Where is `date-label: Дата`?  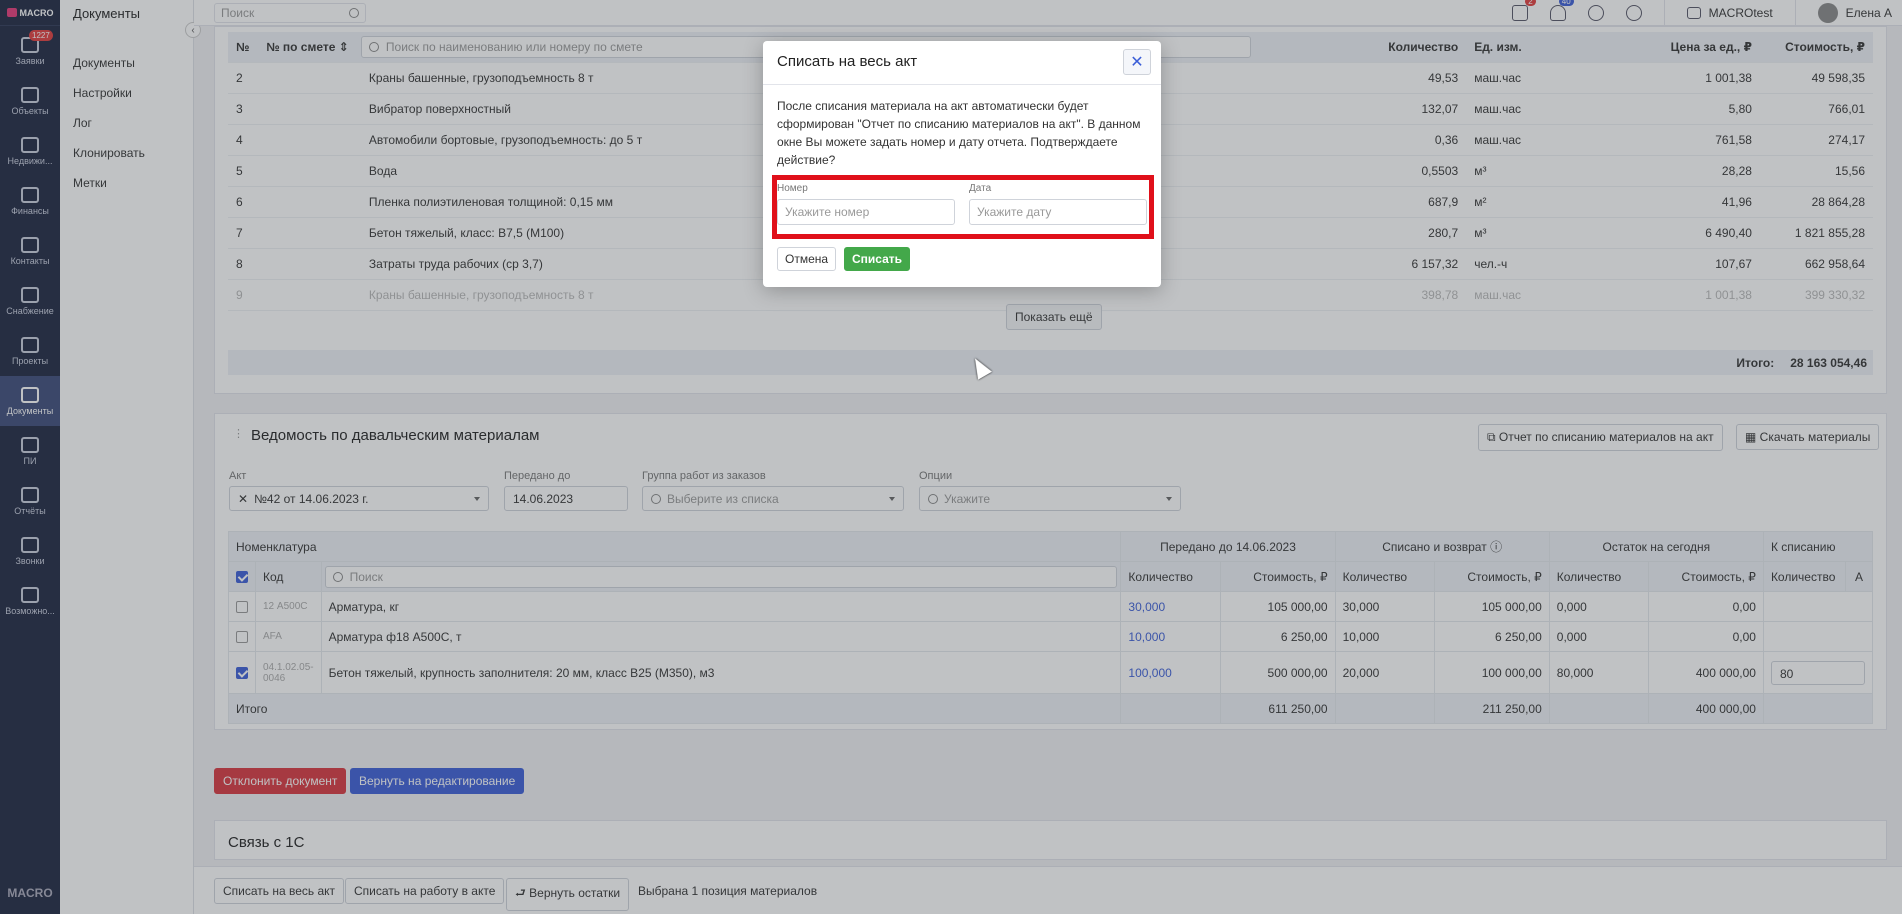 date-label: Дата is located at coordinates (980, 188).